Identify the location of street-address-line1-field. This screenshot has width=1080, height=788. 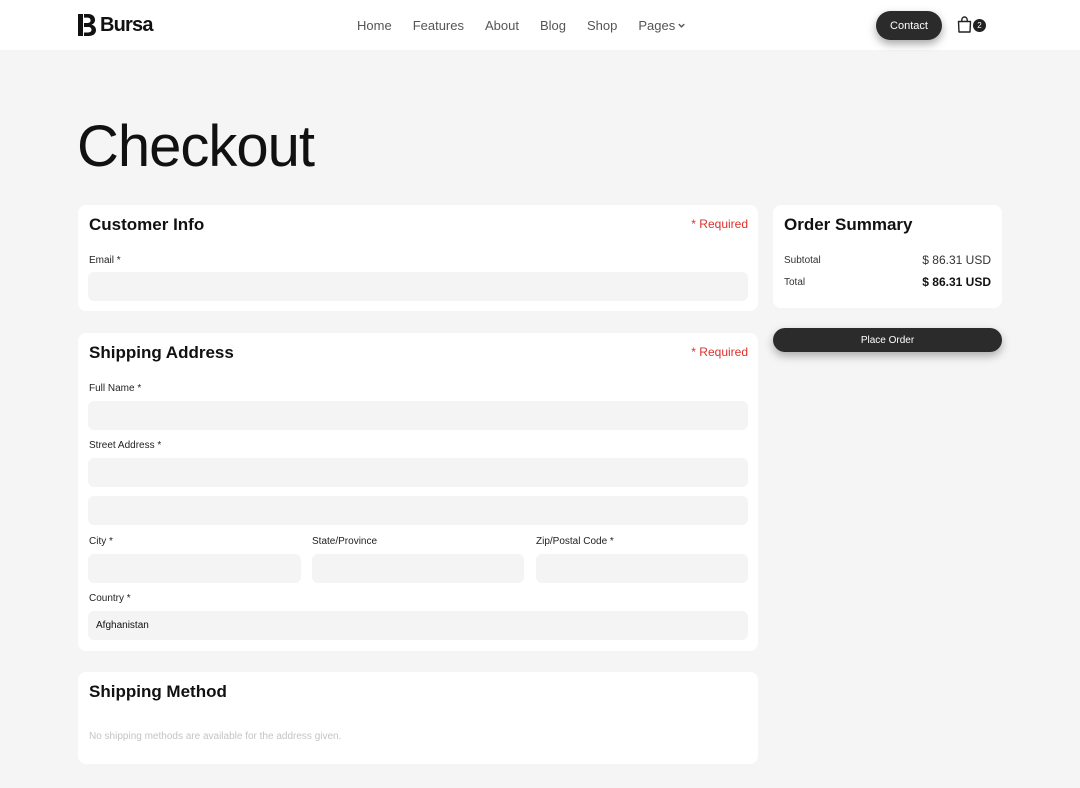
(418, 472).